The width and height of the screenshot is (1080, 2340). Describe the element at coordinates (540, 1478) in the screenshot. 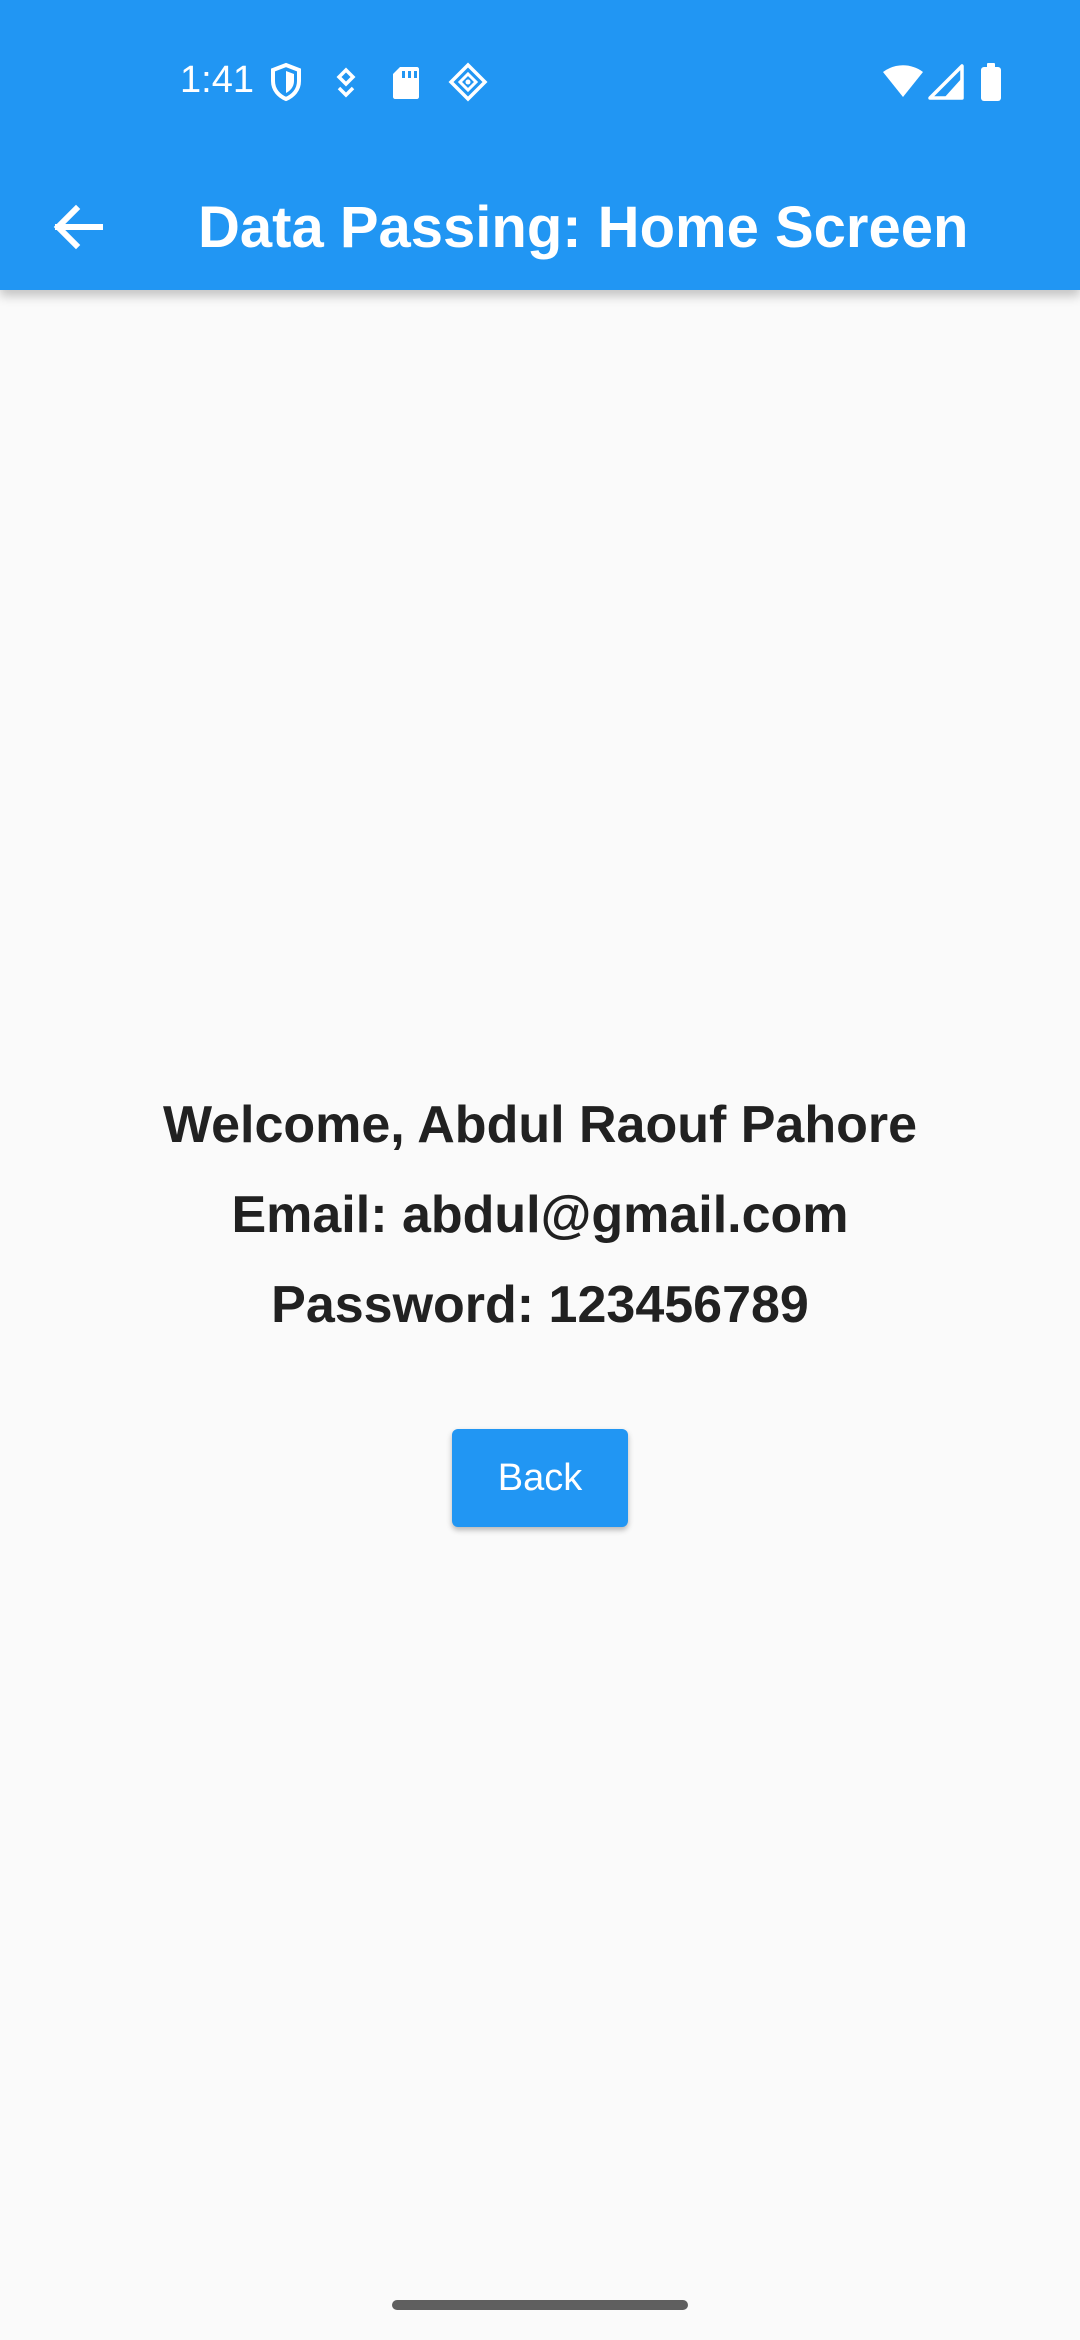

I see `back-button: Back` at that location.